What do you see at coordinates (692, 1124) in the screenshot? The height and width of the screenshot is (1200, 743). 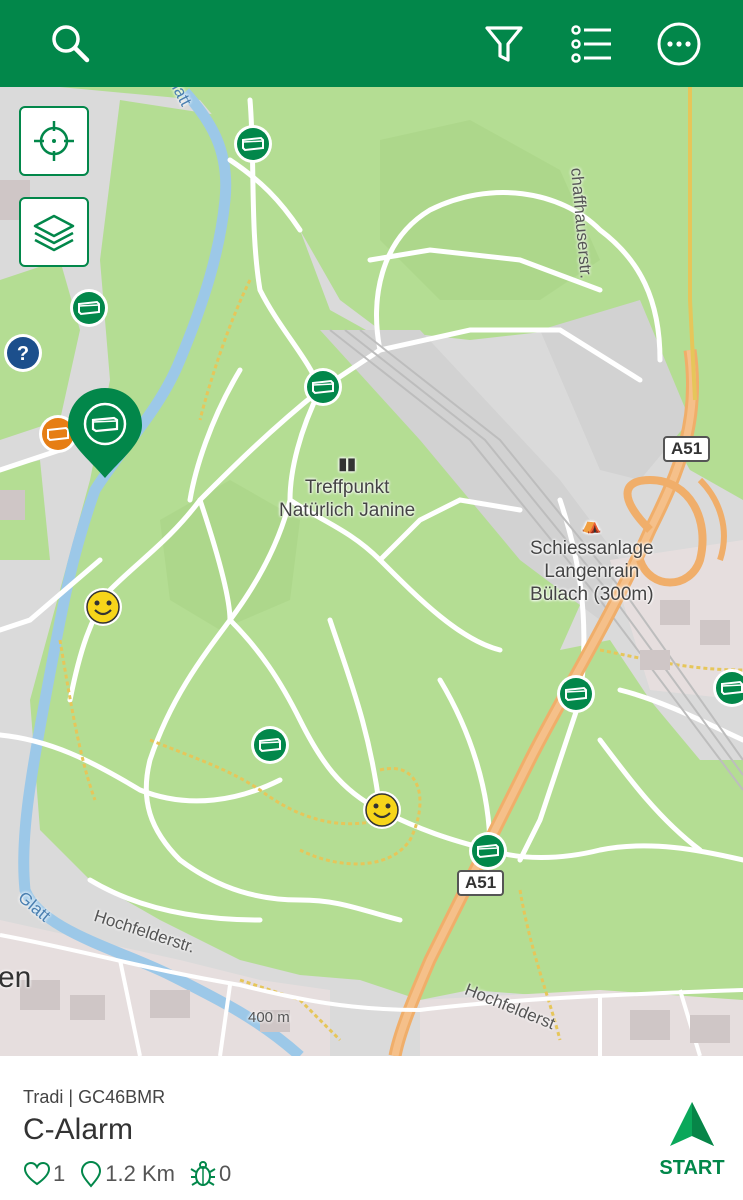 I see `navigation-arrow-icon` at bounding box center [692, 1124].